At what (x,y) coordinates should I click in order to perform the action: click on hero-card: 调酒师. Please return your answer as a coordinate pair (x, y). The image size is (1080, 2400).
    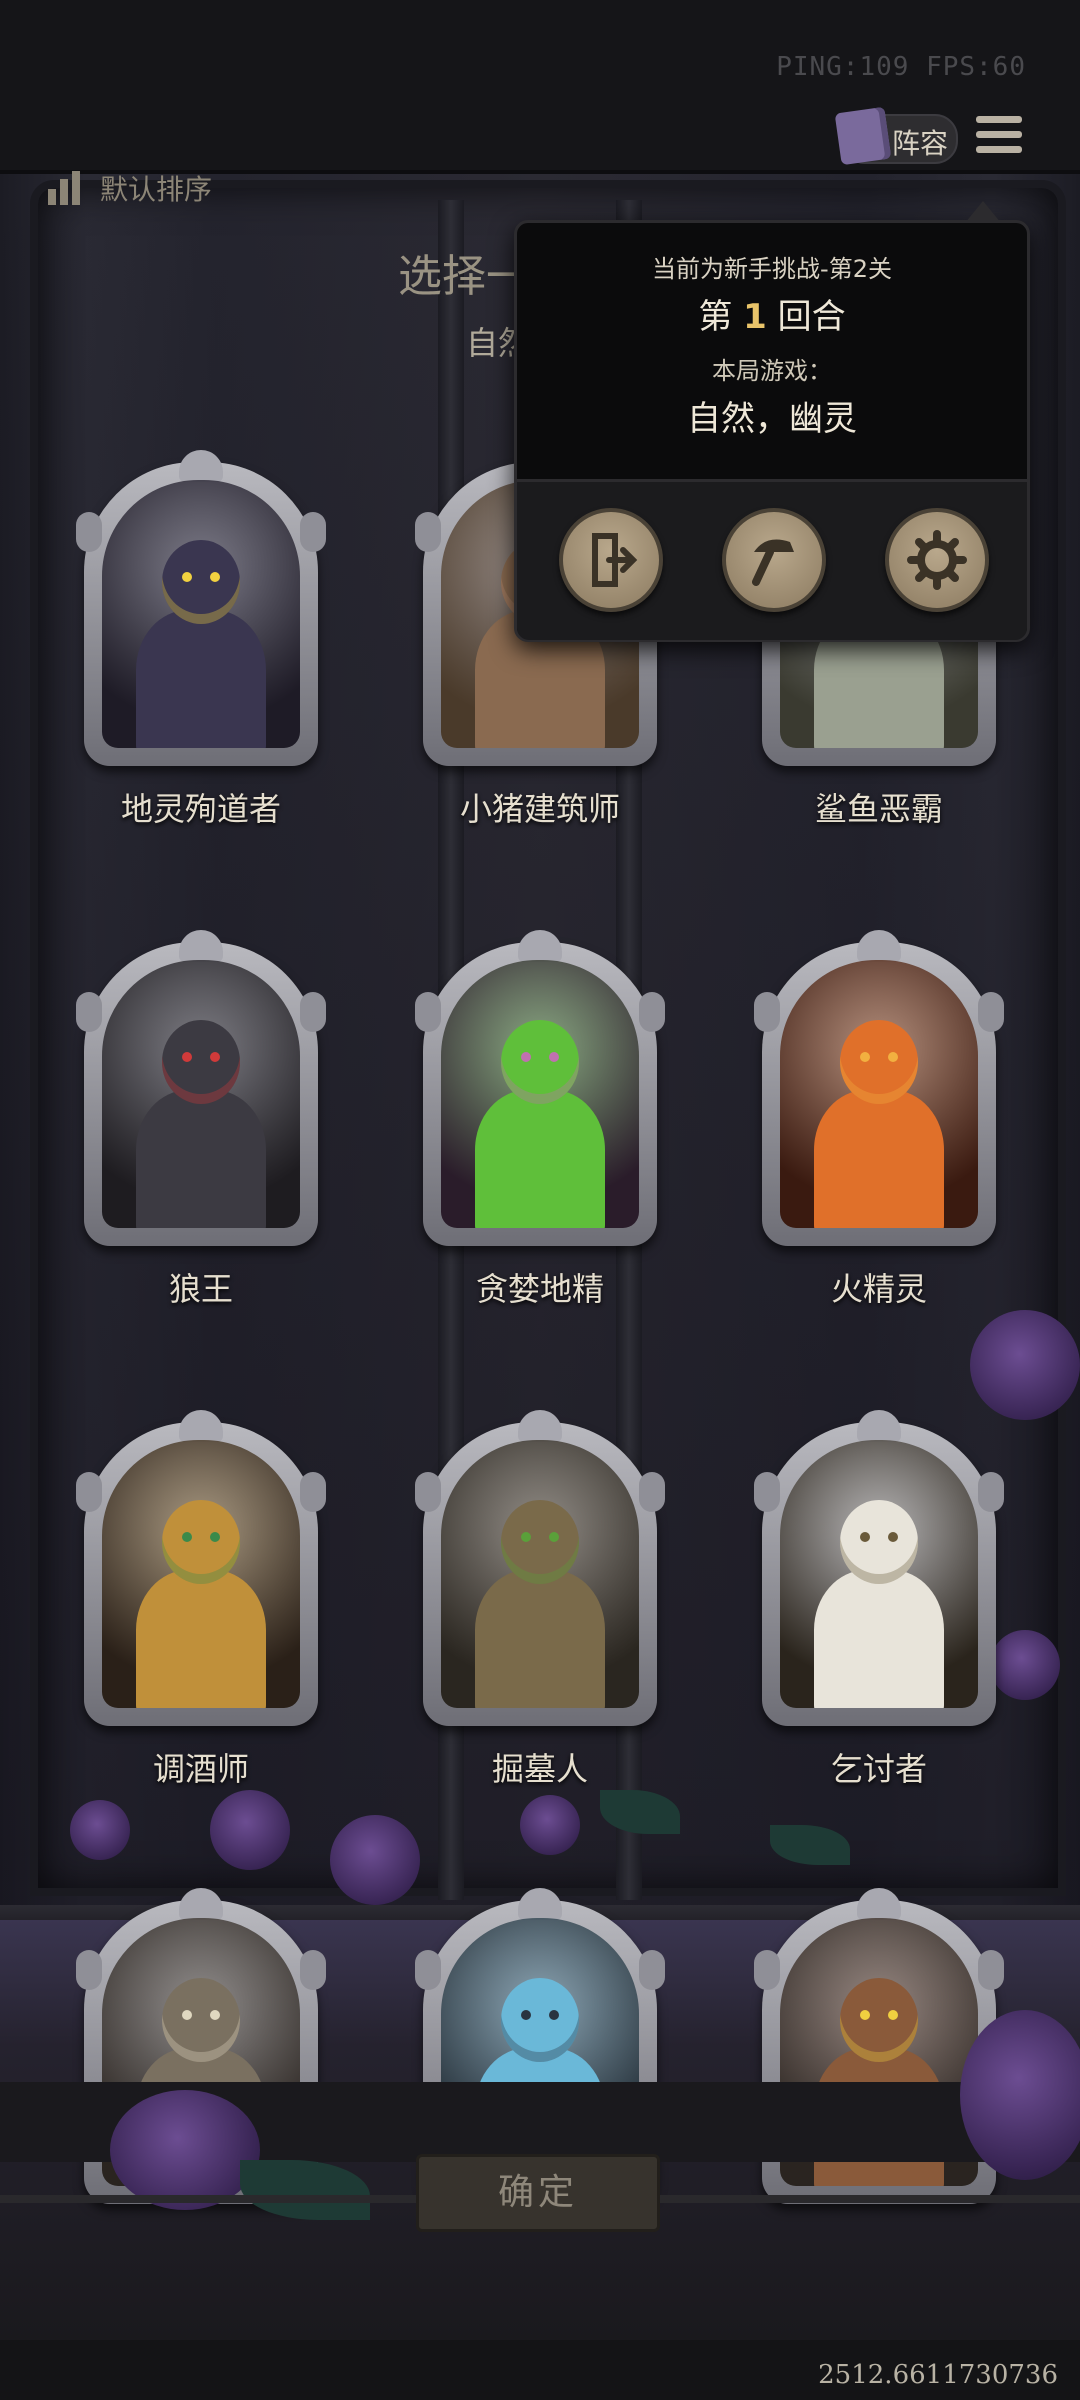
    Looking at the image, I should click on (201, 1600).